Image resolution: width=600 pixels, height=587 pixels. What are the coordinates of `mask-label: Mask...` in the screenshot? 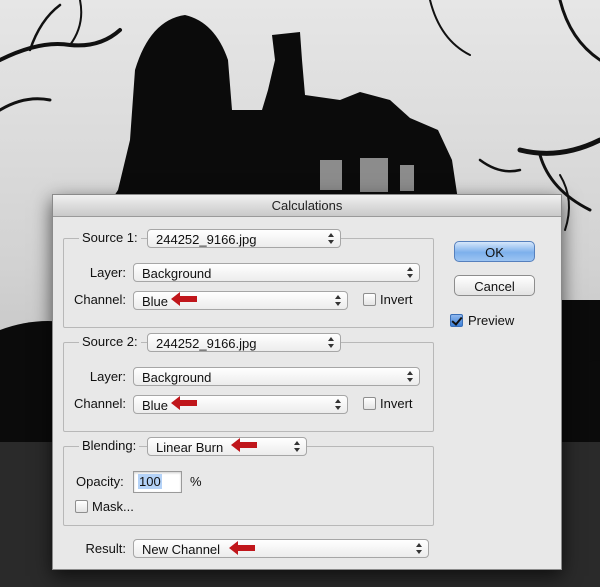 It's located at (113, 506).